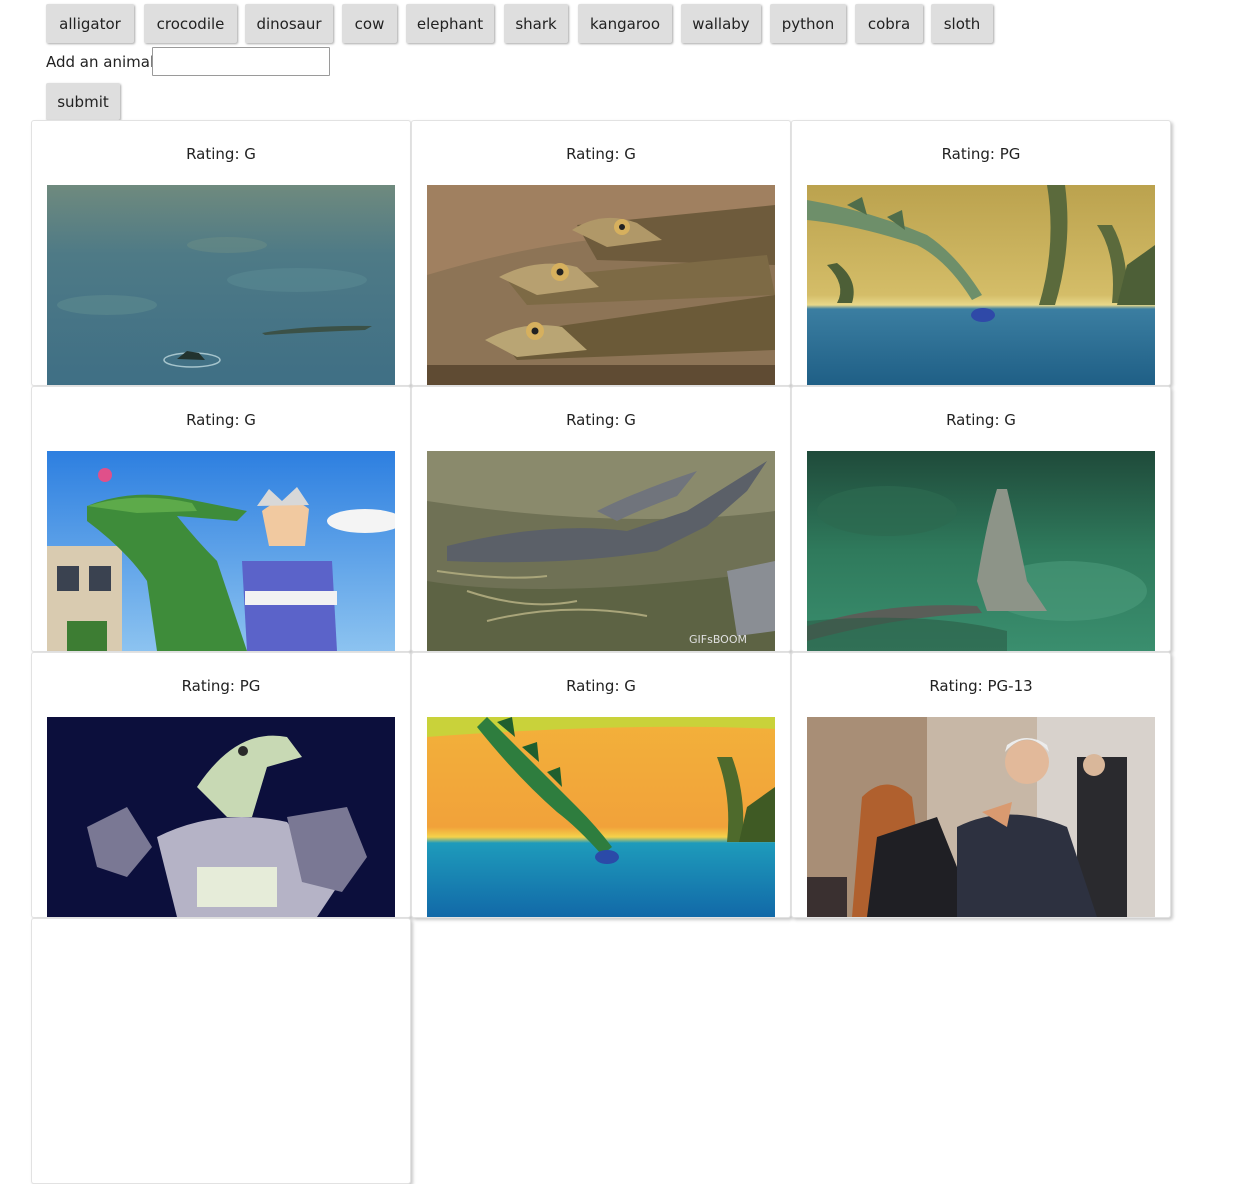  I want to click on gif-card, so click(221, 1051).